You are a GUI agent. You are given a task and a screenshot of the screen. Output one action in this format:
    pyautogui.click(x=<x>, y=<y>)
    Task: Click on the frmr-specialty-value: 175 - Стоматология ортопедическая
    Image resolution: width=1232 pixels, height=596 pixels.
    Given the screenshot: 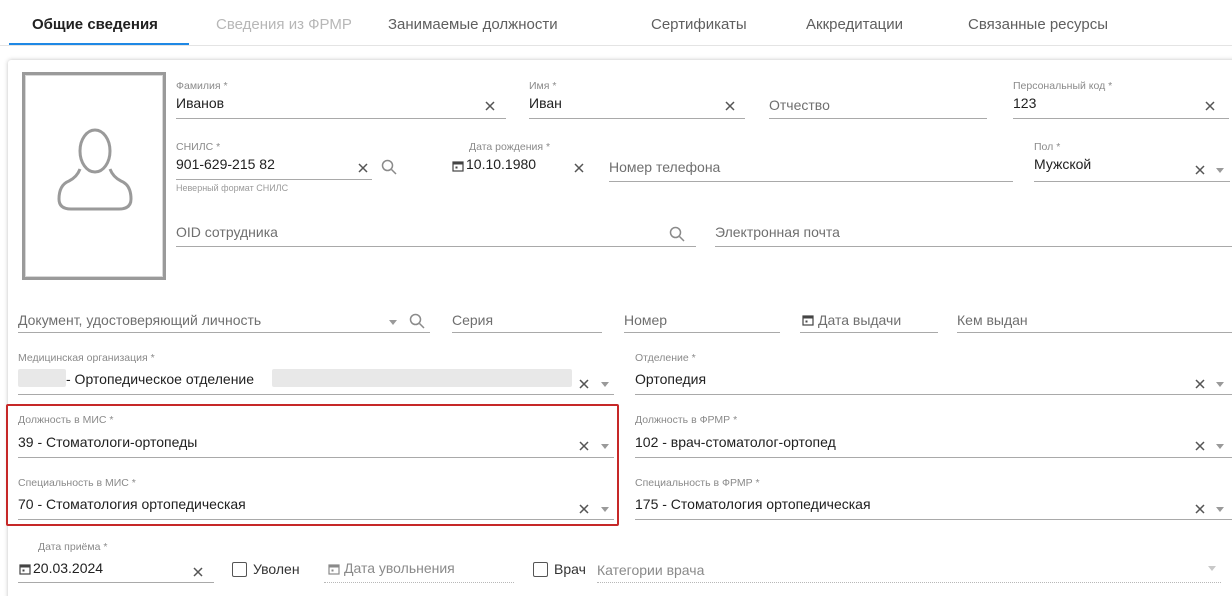 What is the action you would take?
    pyautogui.click(x=753, y=504)
    